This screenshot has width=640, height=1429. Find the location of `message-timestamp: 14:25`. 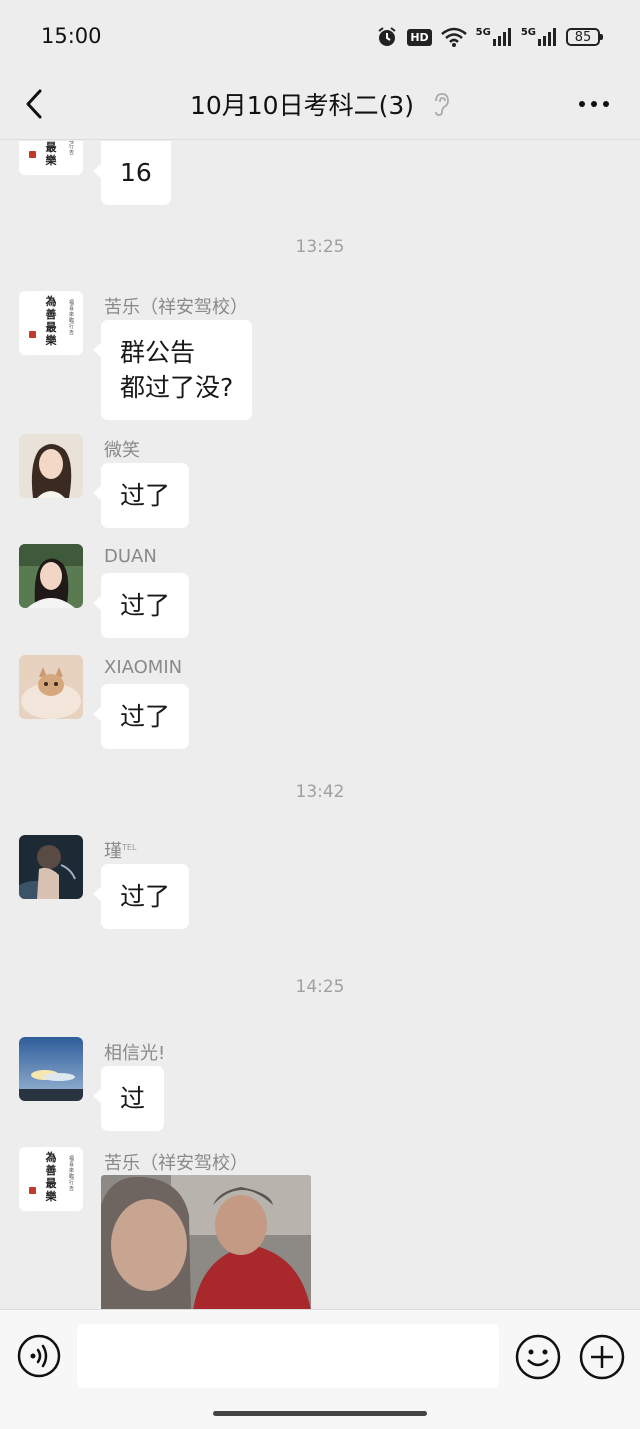

message-timestamp: 14:25 is located at coordinates (320, 987).